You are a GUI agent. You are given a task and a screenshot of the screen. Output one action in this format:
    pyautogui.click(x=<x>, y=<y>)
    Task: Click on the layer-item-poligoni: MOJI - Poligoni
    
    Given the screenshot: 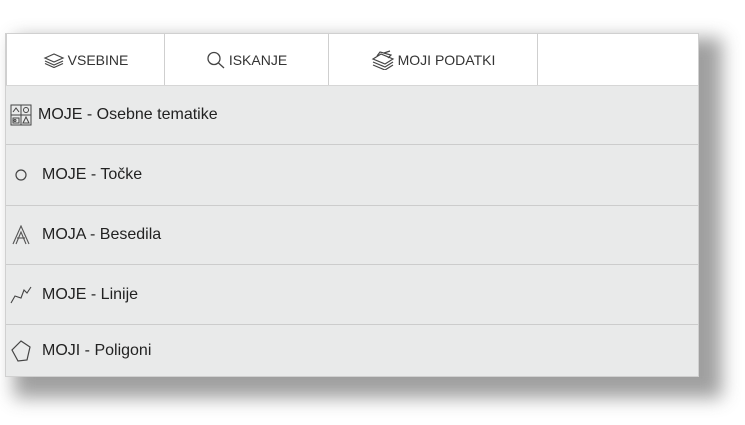 What is the action you would take?
    pyautogui.click(x=352, y=351)
    